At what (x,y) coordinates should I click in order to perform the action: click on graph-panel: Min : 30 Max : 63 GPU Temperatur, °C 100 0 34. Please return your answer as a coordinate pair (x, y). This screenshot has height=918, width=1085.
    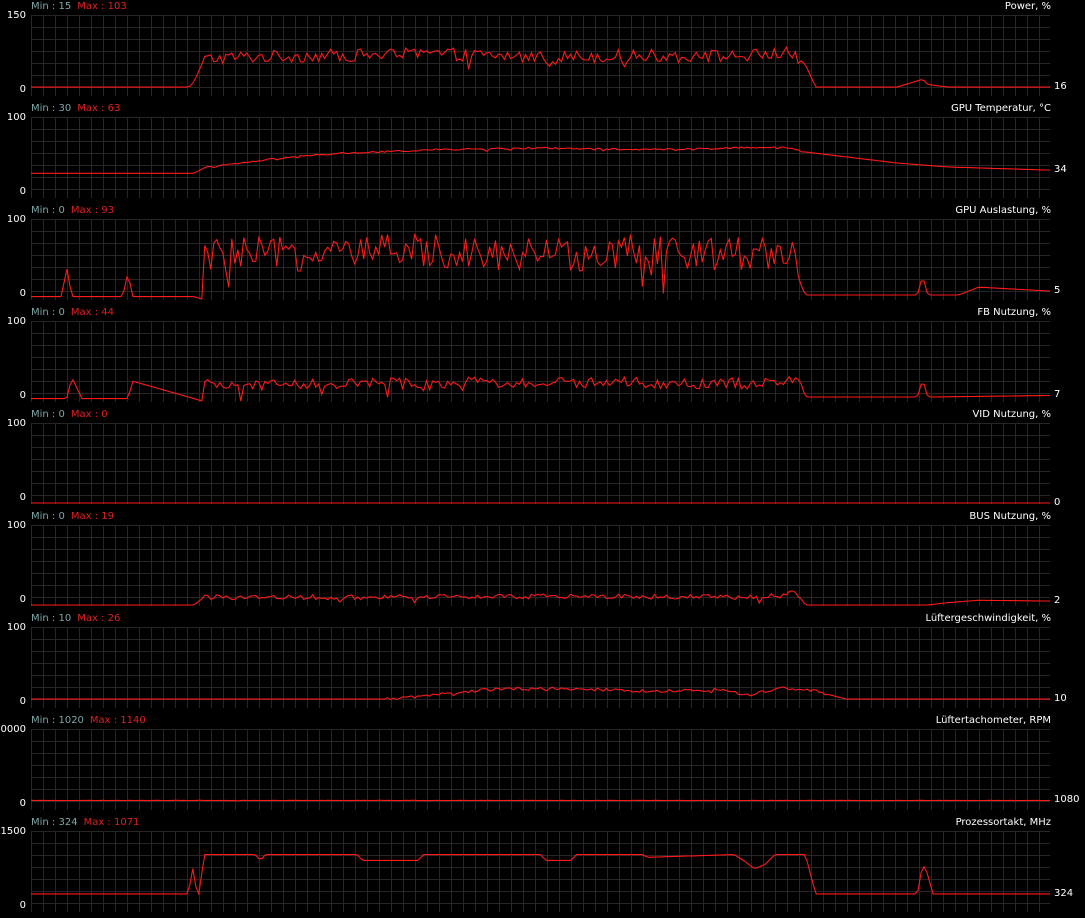
    Looking at the image, I should click on (542, 153).